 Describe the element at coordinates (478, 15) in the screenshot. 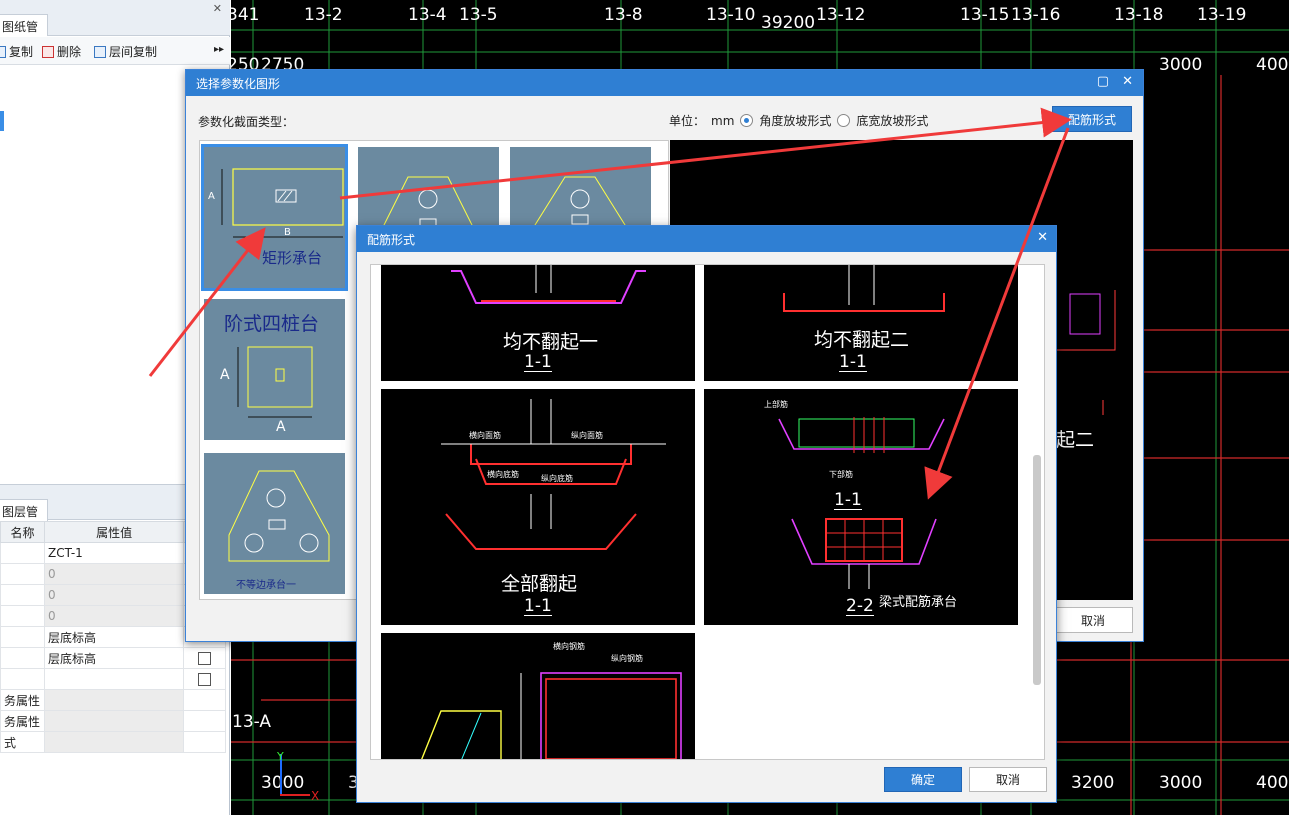

I see `axis-label: 13-5` at that location.